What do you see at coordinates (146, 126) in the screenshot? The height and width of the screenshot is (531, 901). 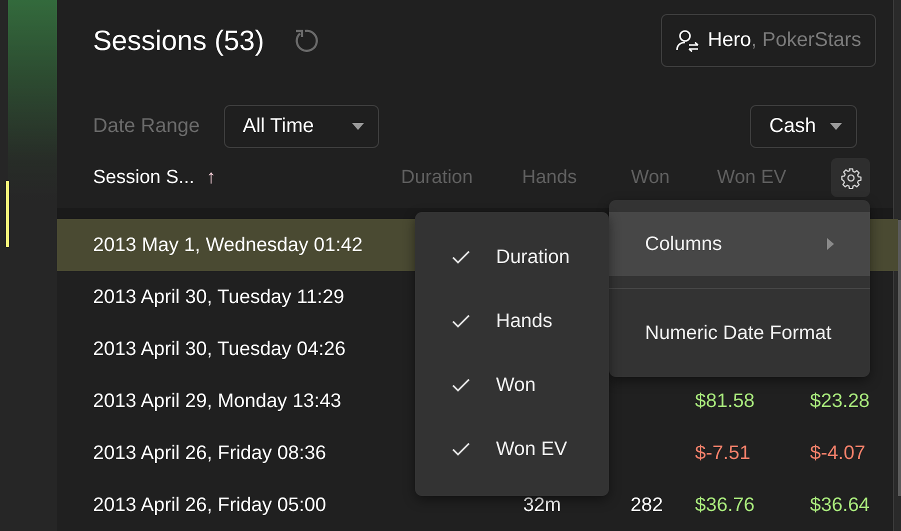 I see `date-range-label: Date Range` at bounding box center [146, 126].